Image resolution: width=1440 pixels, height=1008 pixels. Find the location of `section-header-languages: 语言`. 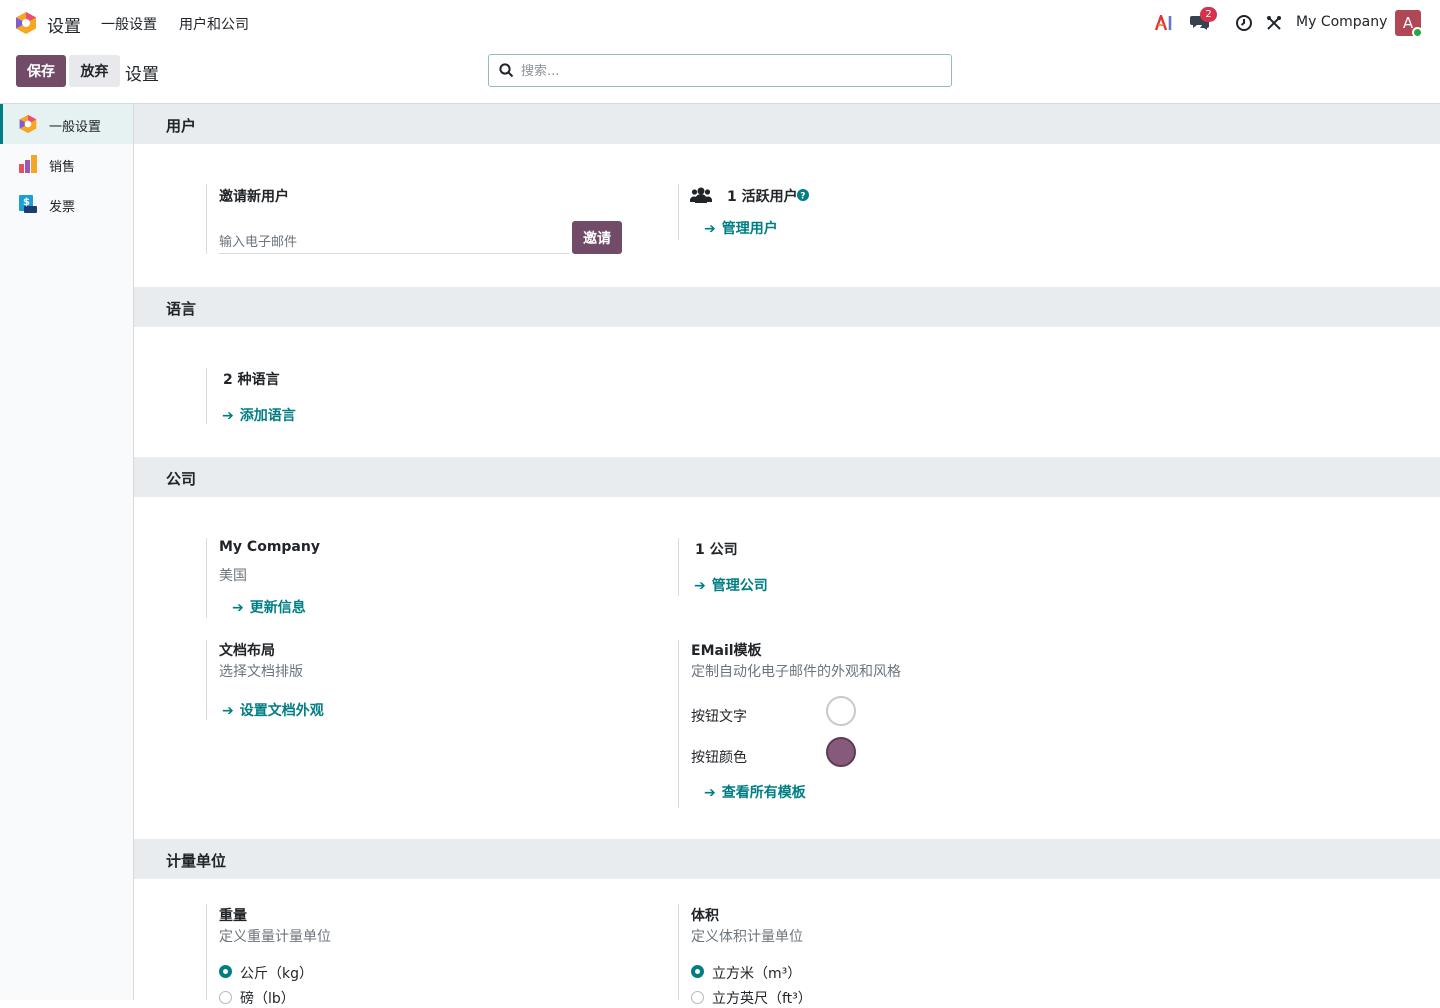

section-header-languages: 语言 is located at coordinates (787, 307).